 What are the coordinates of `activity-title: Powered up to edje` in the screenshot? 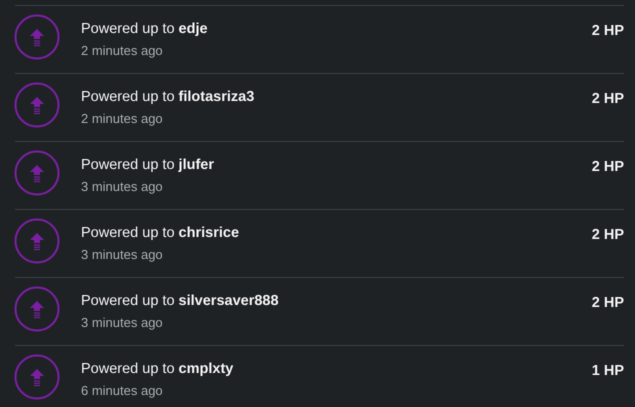 It's located at (145, 29).